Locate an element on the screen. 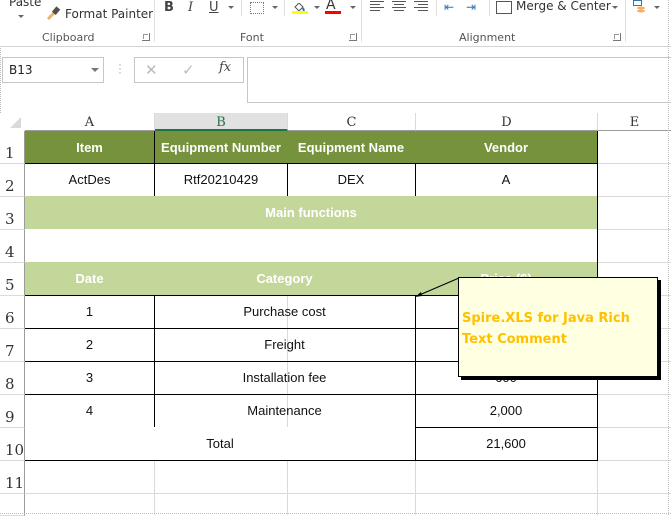  cell-comment-box: Spire.XLS for Java Rich Text Comment is located at coordinates (558, 327).